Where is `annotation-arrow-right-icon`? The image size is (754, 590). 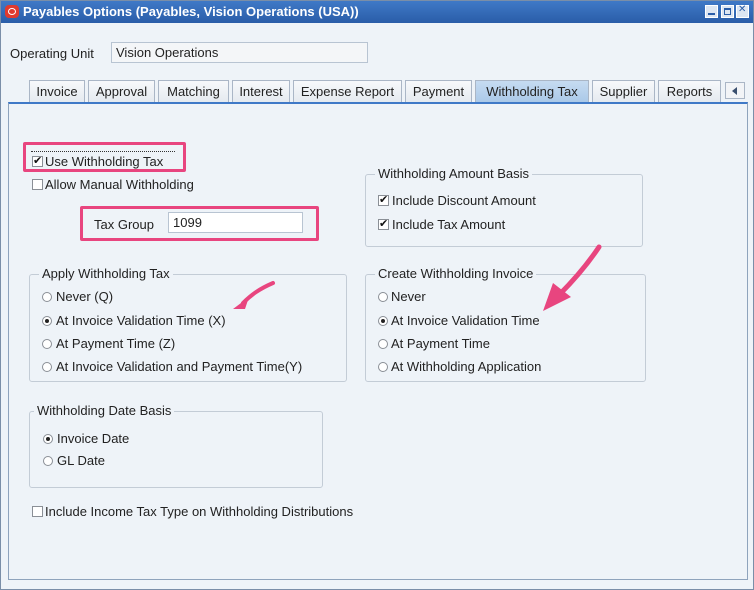 annotation-arrow-right-icon is located at coordinates (572, 277).